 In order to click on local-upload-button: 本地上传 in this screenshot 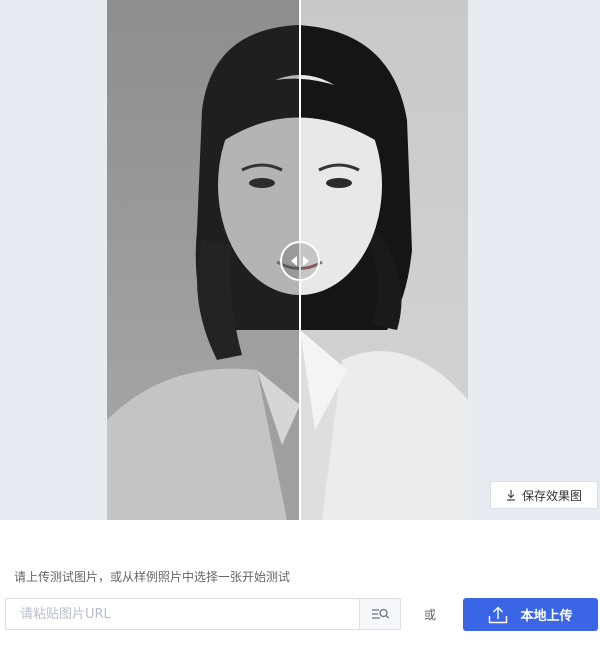, I will do `click(530, 614)`.